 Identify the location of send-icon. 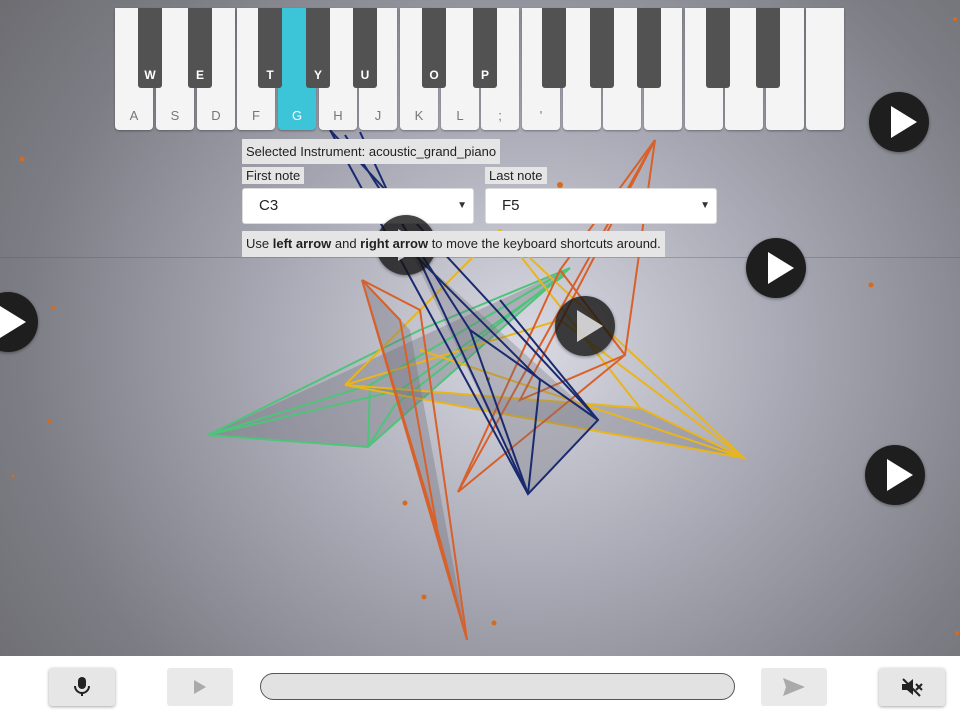
(794, 687).